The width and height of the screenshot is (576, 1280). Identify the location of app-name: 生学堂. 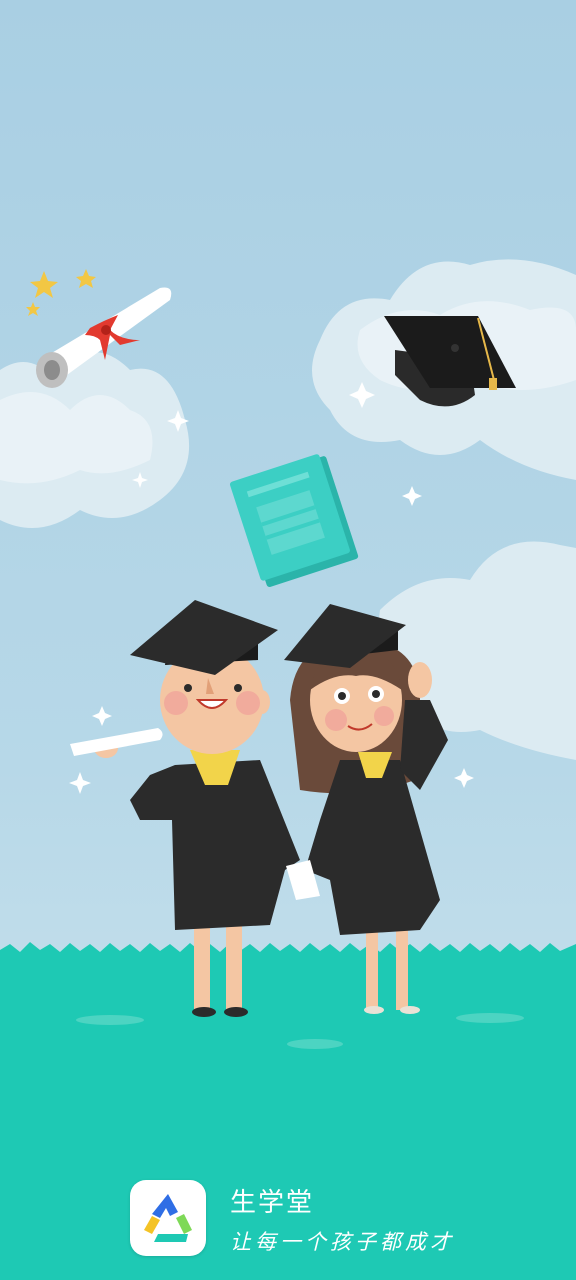
(272, 1203).